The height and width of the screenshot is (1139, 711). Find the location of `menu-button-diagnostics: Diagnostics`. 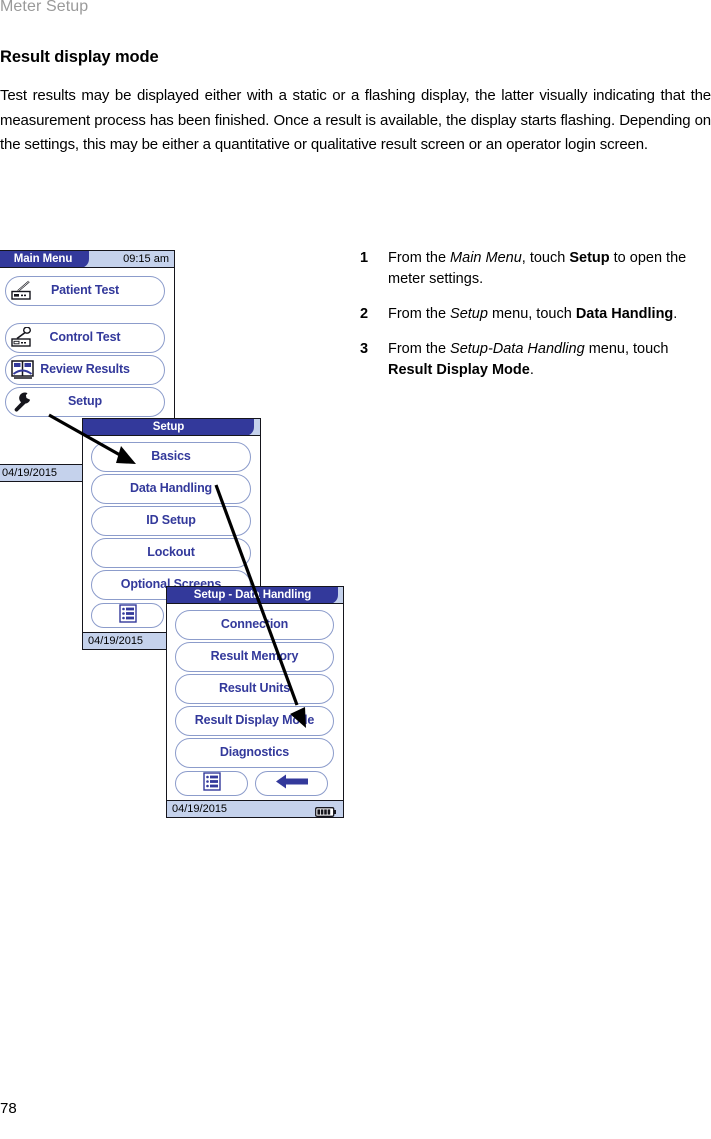

menu-button-diagnostics: Diagnostics is located at coordinates (254, 753).